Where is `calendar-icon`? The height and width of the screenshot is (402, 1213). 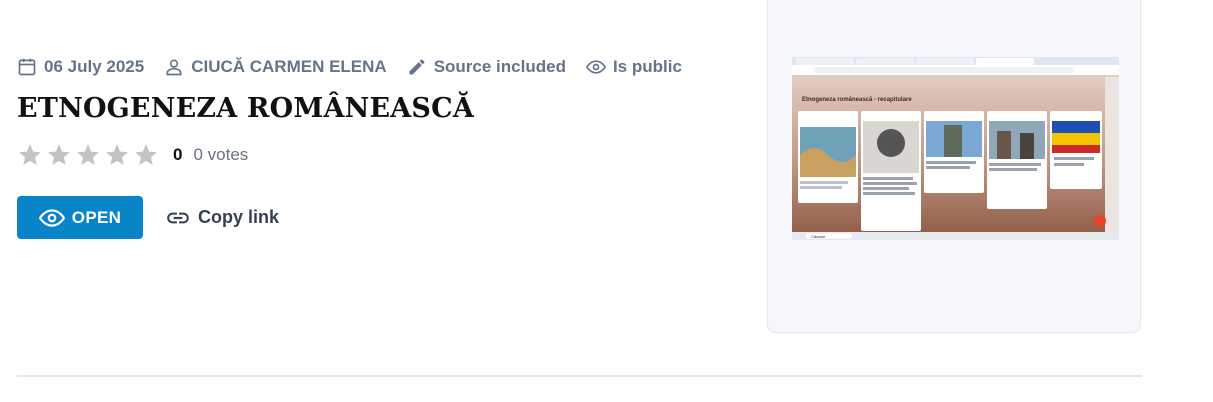
calendar-icon is located at coordinates (27, 67).